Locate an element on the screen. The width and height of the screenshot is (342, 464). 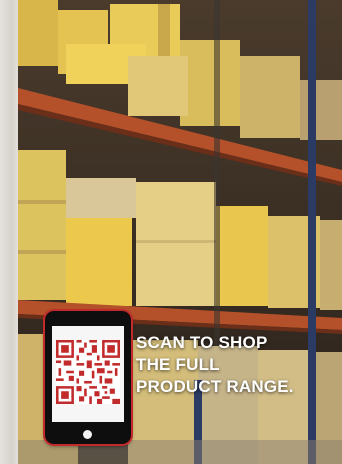
tablet-icon is located at coordinates (88, 377).